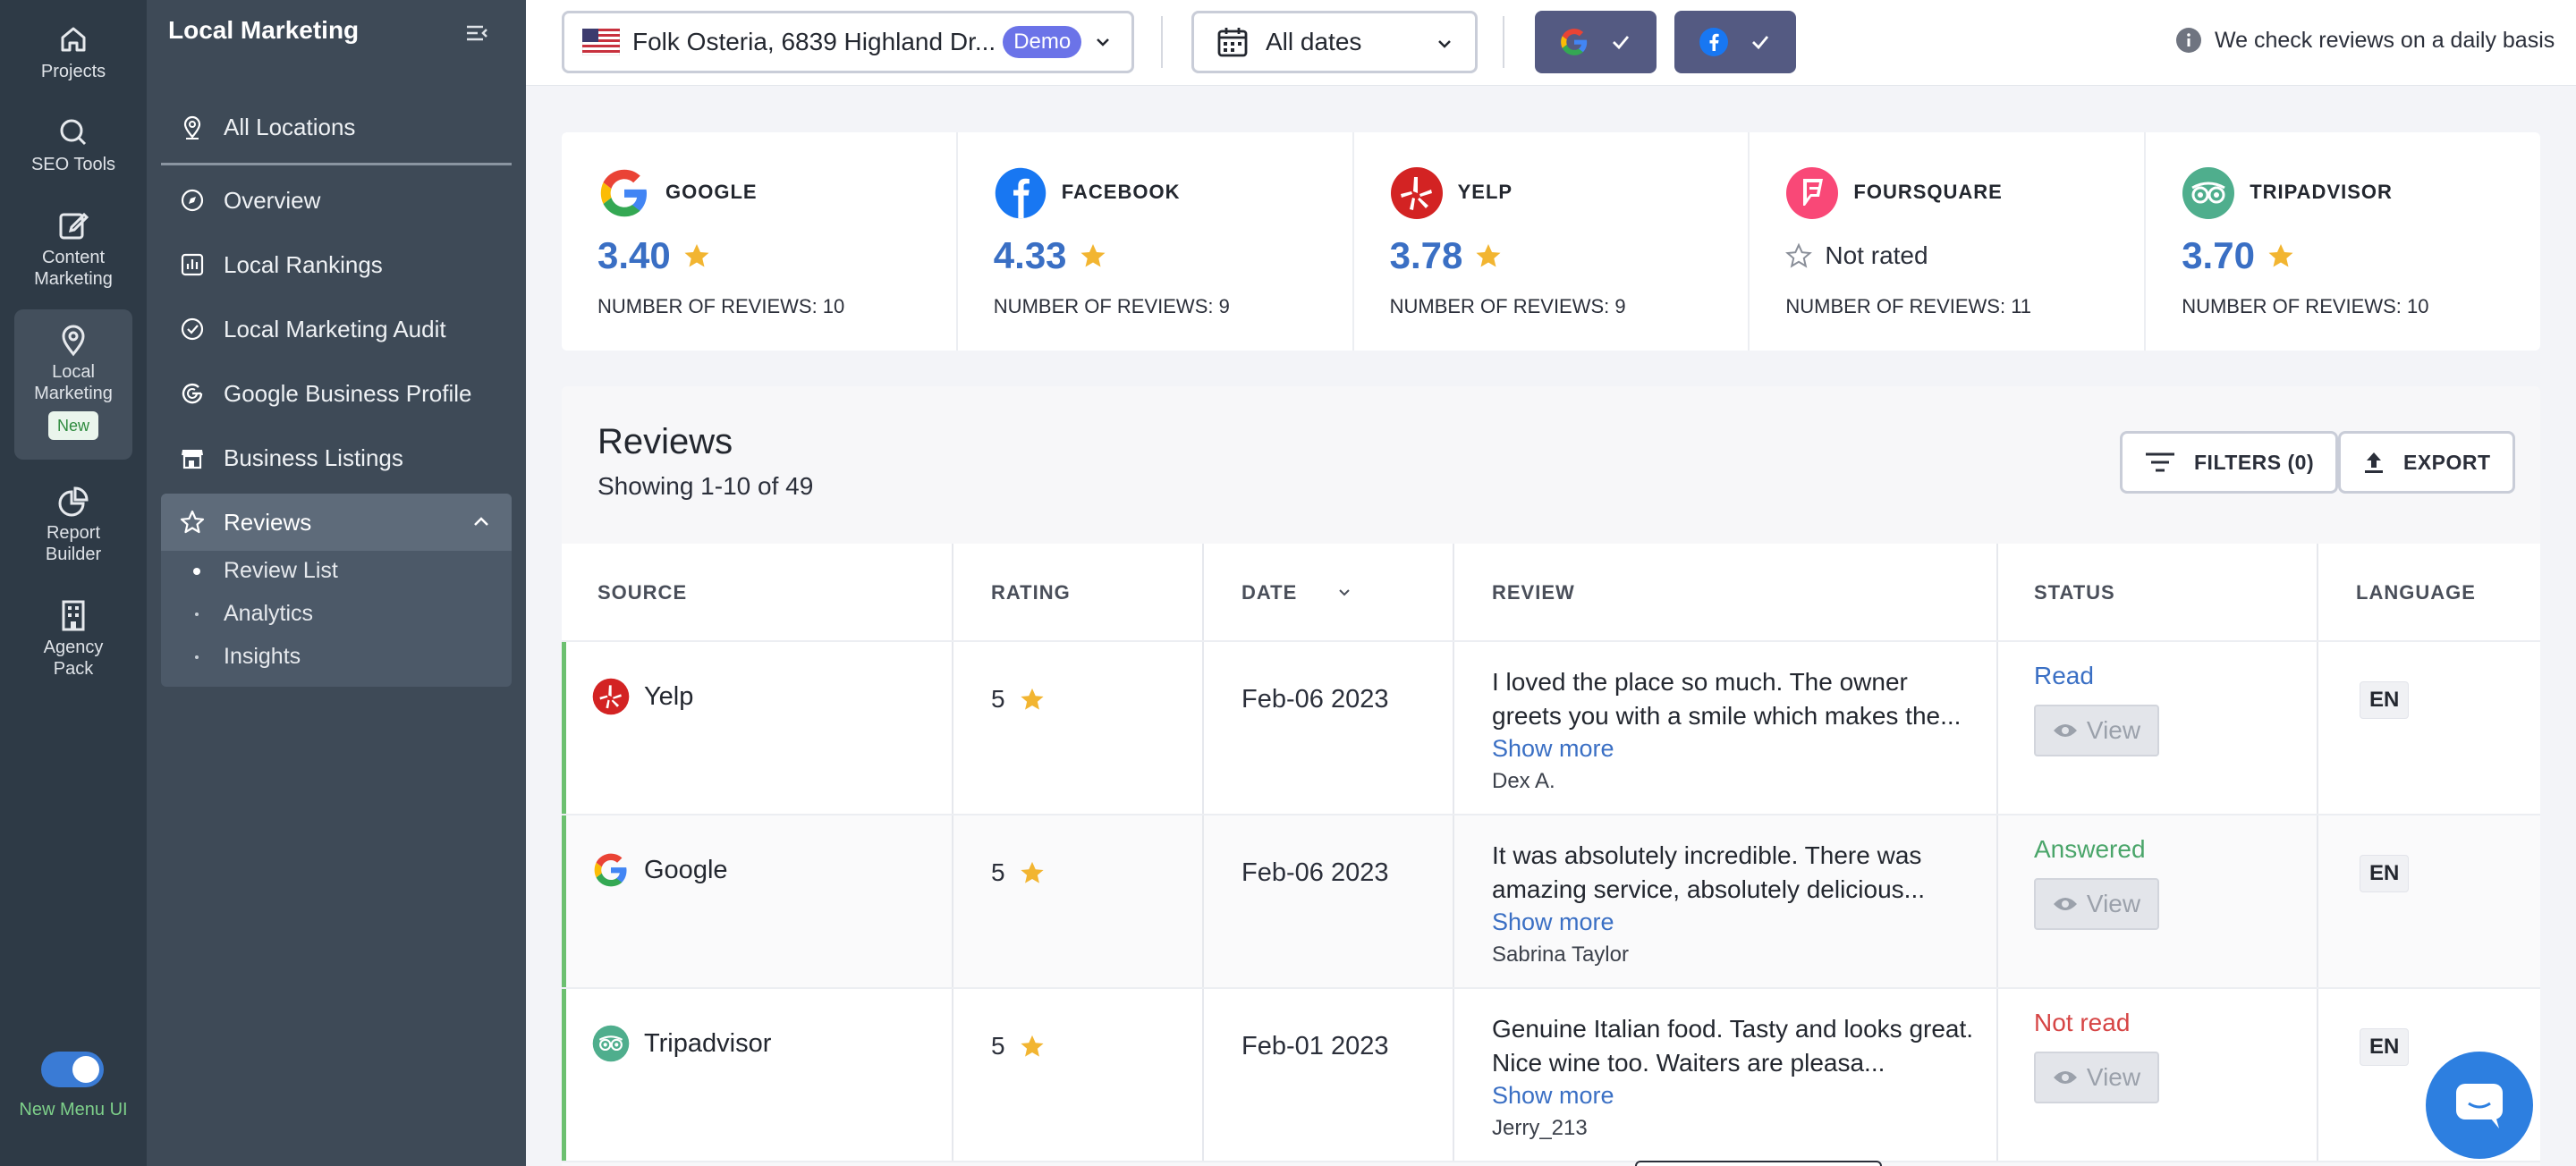 This screenshot has width=2576, height=1166. I want to click on info-note: We check reviews on a daily basis, so click(2365, 40).